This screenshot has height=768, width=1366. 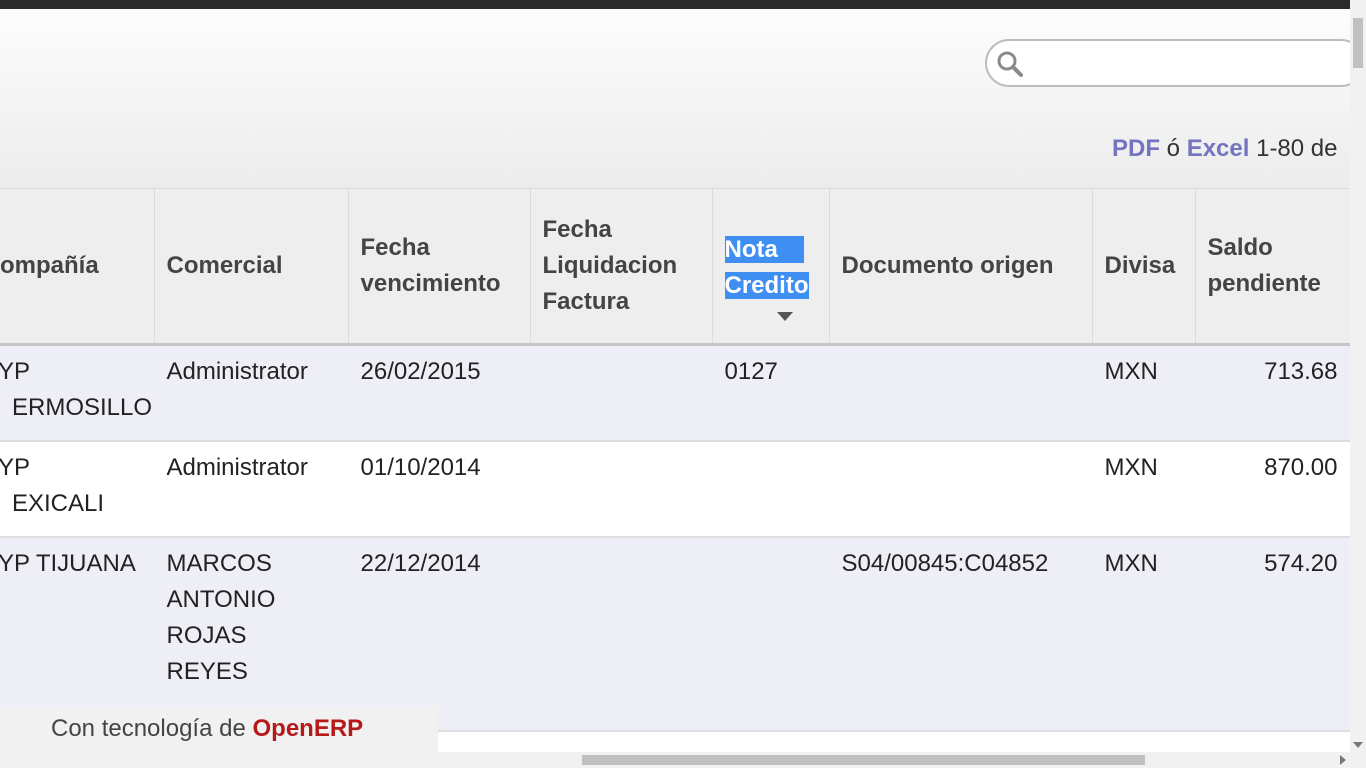 I want to click on column-header-company-label: ompañía, so click(x=49, y=265).